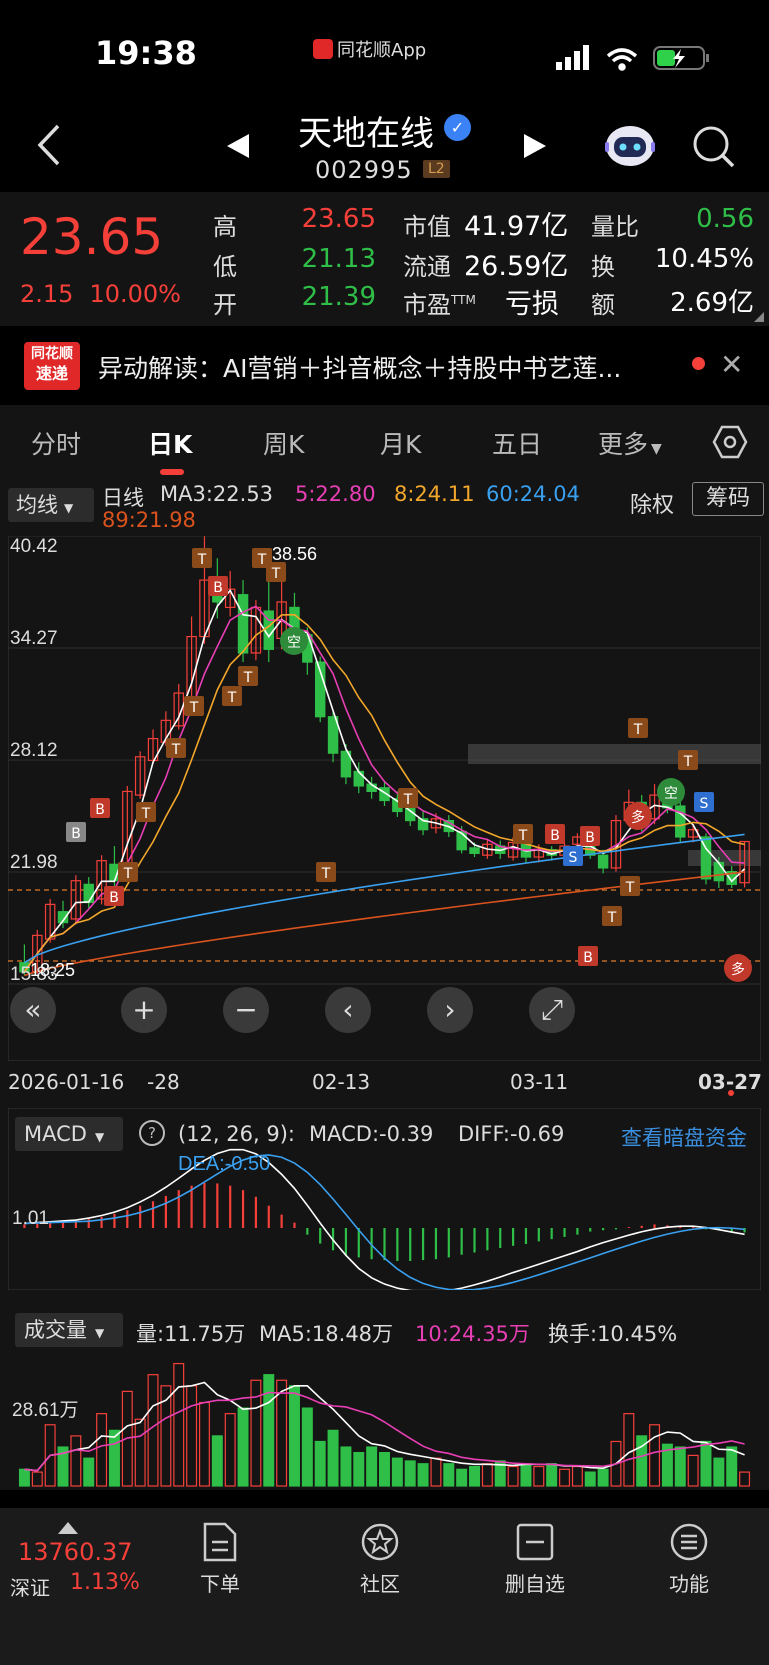 The width and height of the screenshot is (769, 1665). What do you see at coordinates (535, 1584) in the screenshot?
I see `nav-remove-watchlist-label: 删自选` at bounding box center [535, 1584].